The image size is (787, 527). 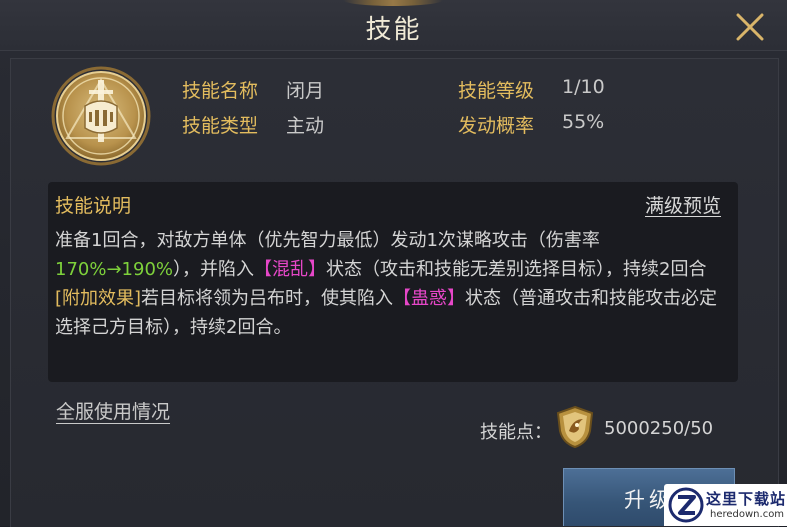 What do you see at coordinates (583, 87) in the screenshot?
I see `skill-level-value: 1/10` at bounding box center [583, 87].